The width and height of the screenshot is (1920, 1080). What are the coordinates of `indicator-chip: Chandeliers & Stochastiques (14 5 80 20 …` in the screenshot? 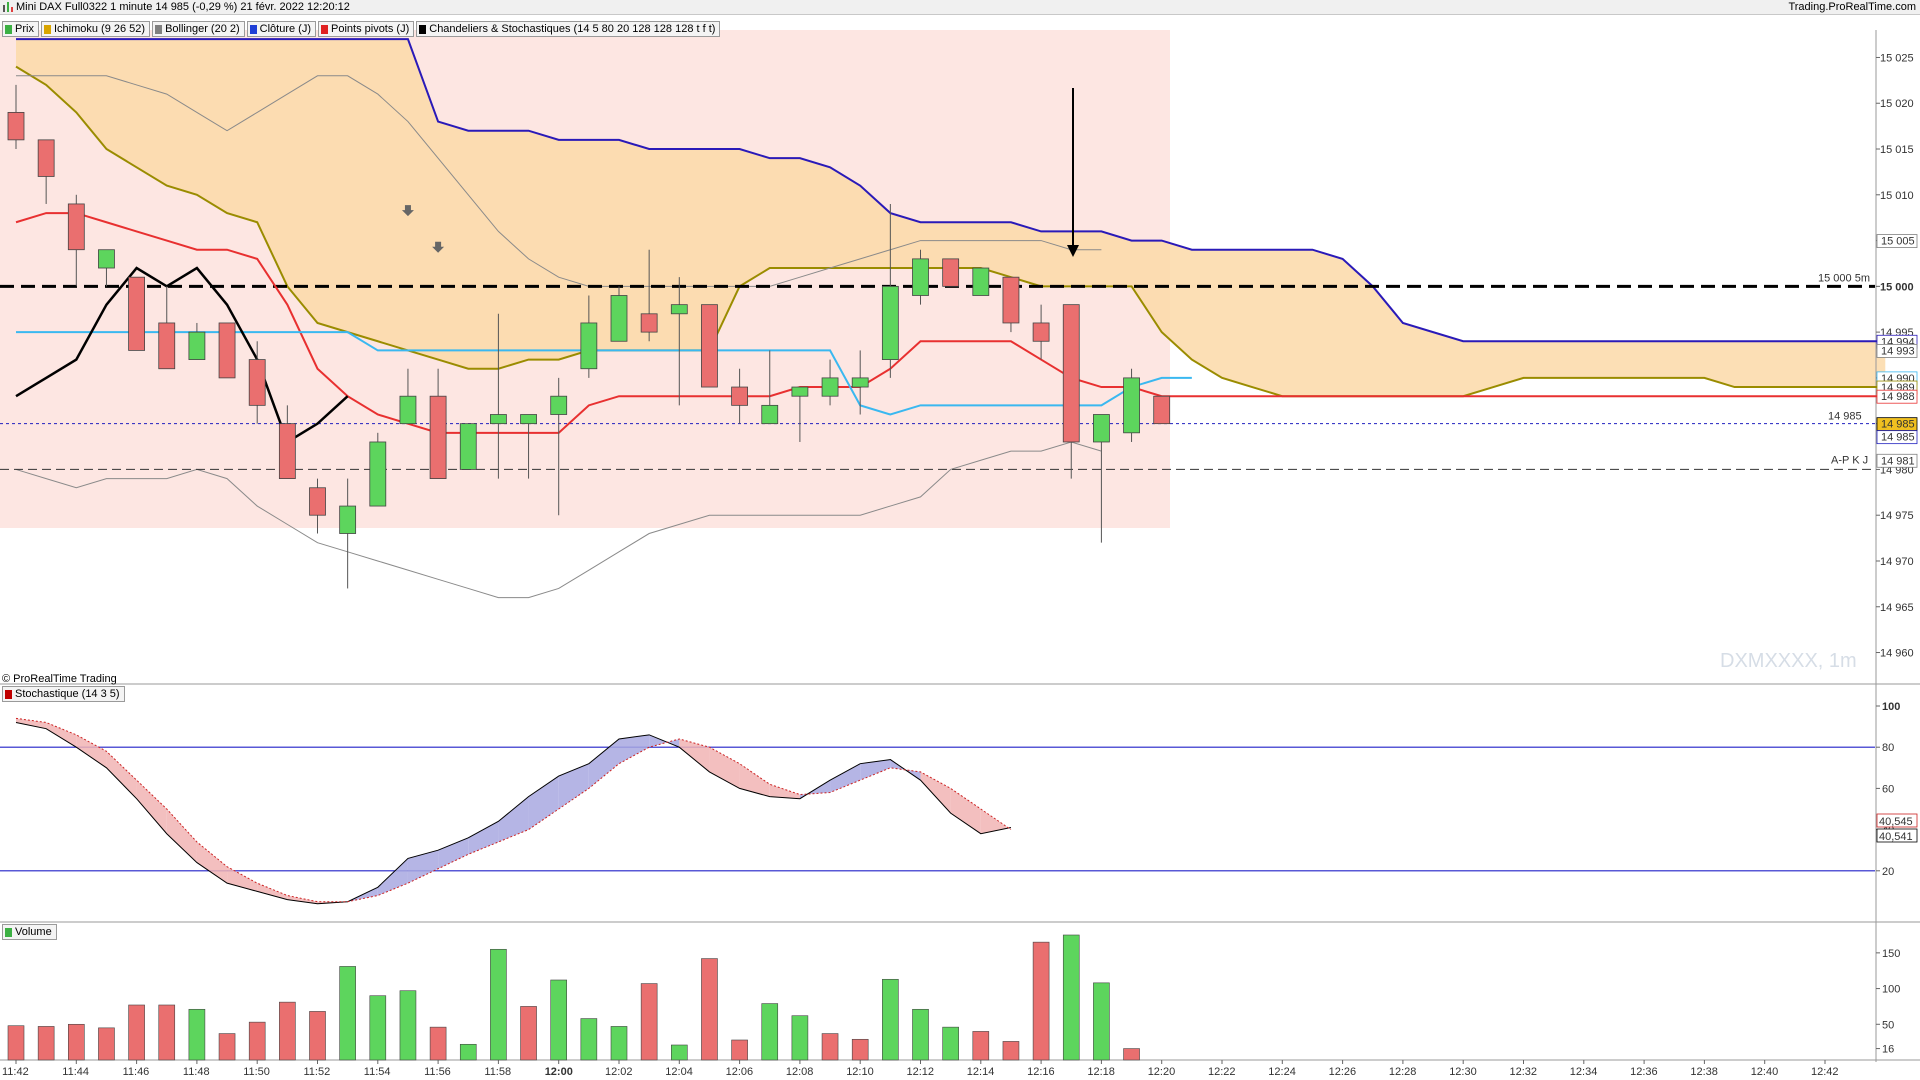 It's located at (568, 29).